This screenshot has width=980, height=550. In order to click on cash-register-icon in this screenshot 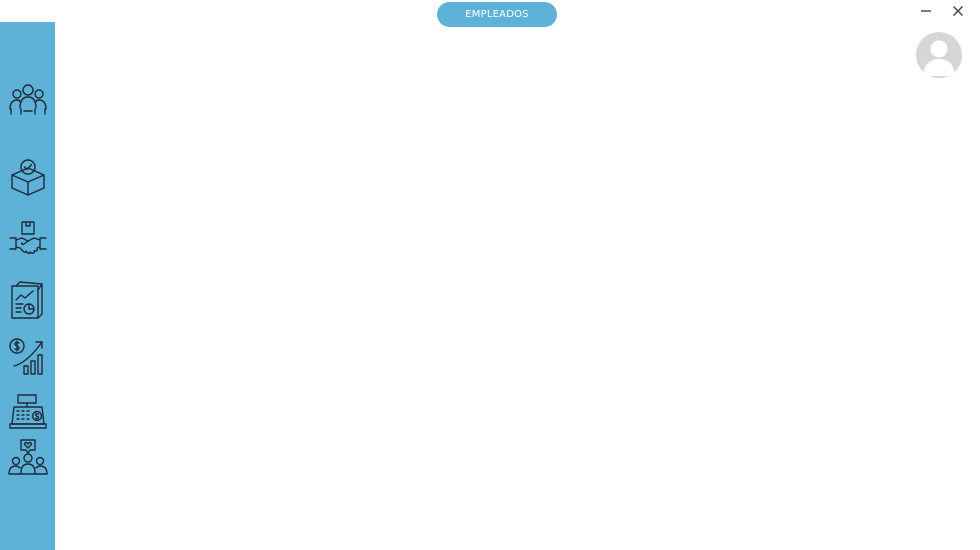, I will do `click(28, 411)`.